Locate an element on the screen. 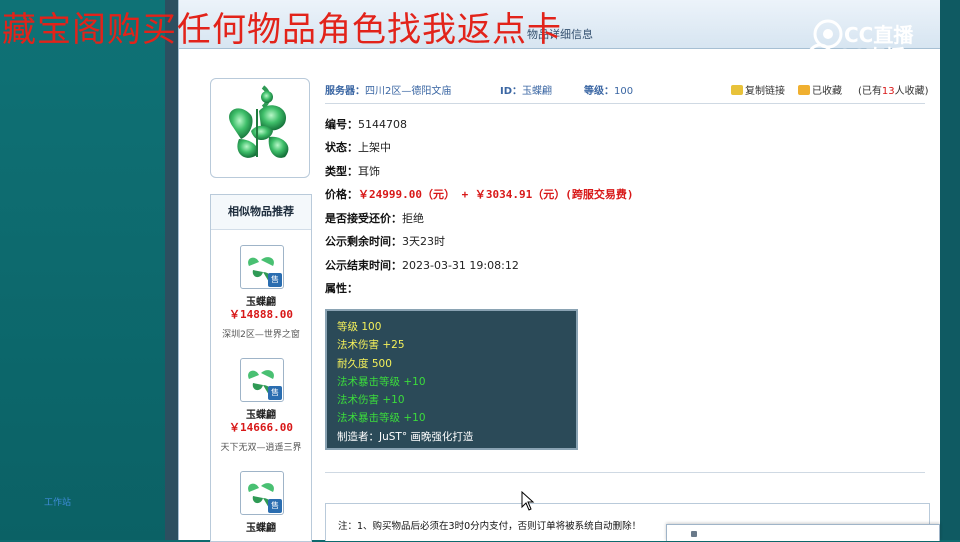 The image size is (960, 542). bargain-row: 是否接受还价：拒绝 is located at coordinates (374, 218).